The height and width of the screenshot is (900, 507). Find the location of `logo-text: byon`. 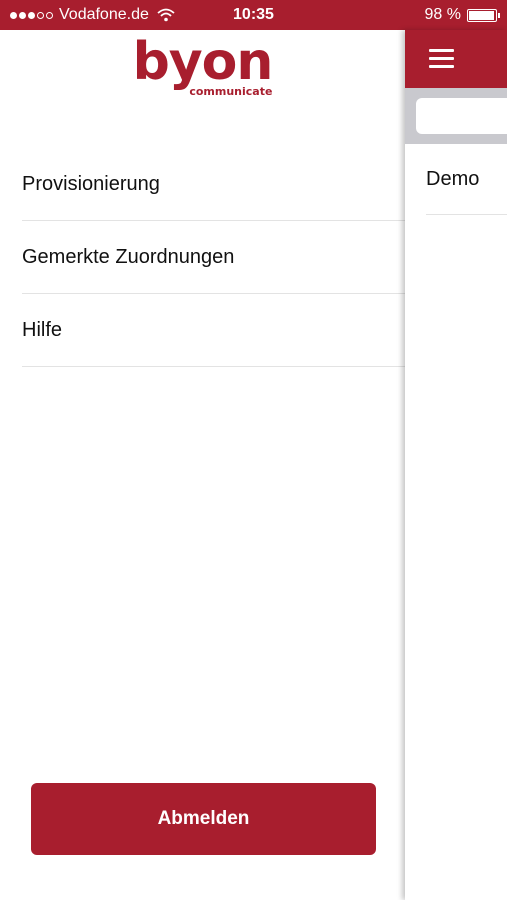

logo-text: byon is located at coordinates (203, 62).